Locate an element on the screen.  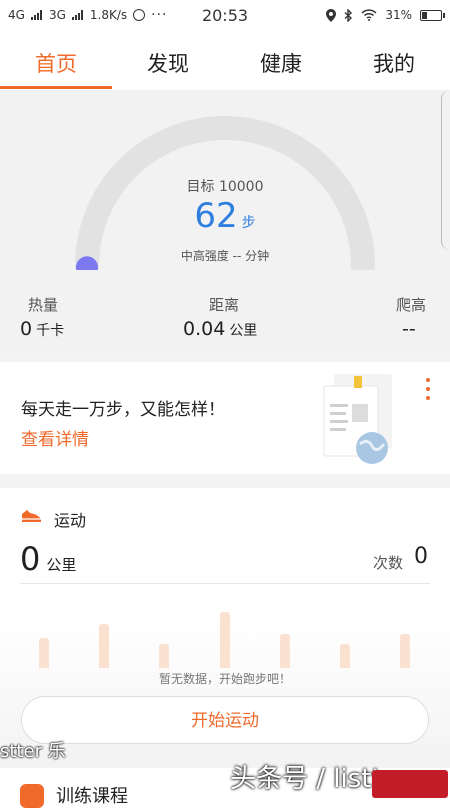
distance-value: 0.04 公里 is located at coordinates (220, 329).